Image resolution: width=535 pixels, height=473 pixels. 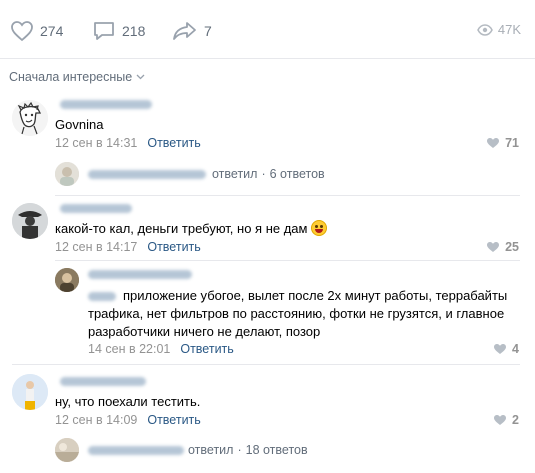 What do you see at coordinates (485, 29) in the screenshot?
I see `eye-icon` at bounding box center [485, 29].